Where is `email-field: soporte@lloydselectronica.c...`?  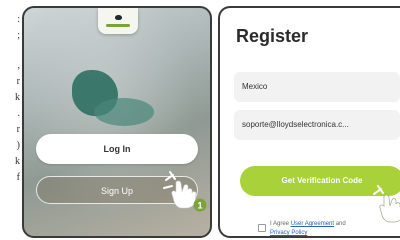 email-field: soporte@lloydselectronica.c... is located at coordinates (317, 125).